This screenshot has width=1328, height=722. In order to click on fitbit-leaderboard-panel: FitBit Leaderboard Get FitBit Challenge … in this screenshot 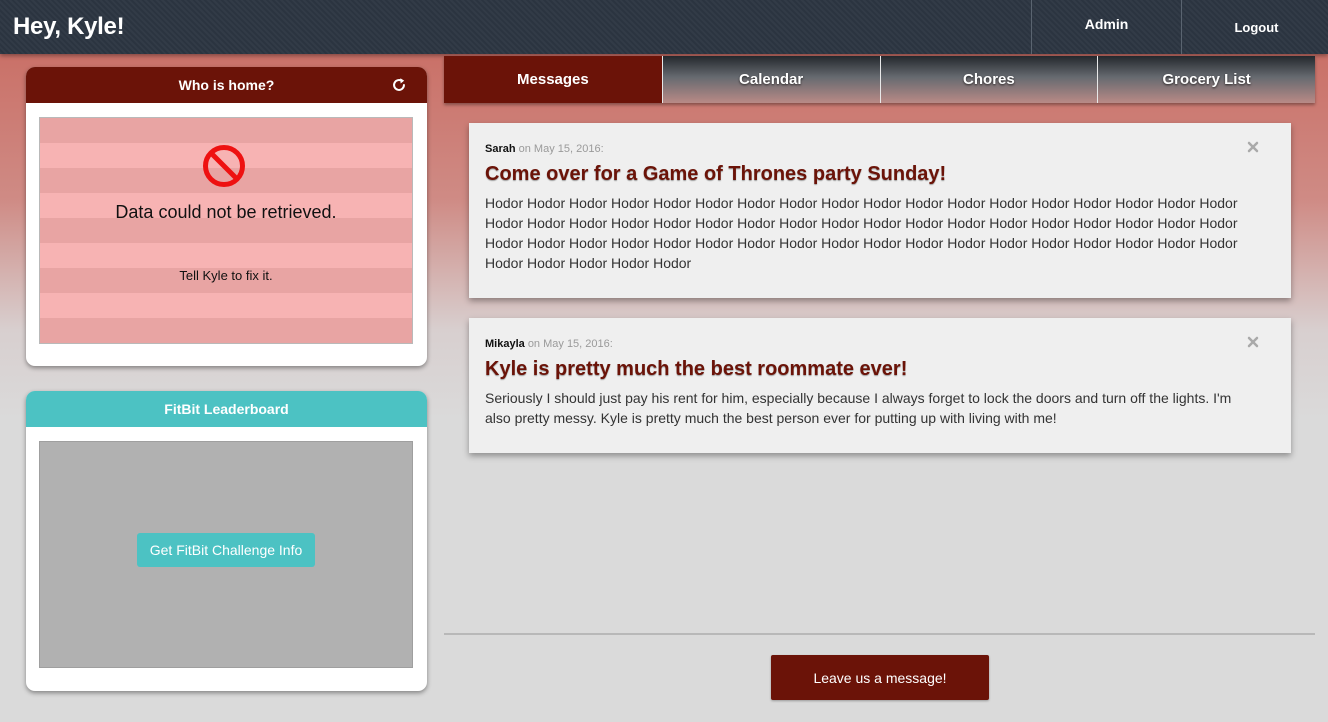, I will do `click(226, 541)`.